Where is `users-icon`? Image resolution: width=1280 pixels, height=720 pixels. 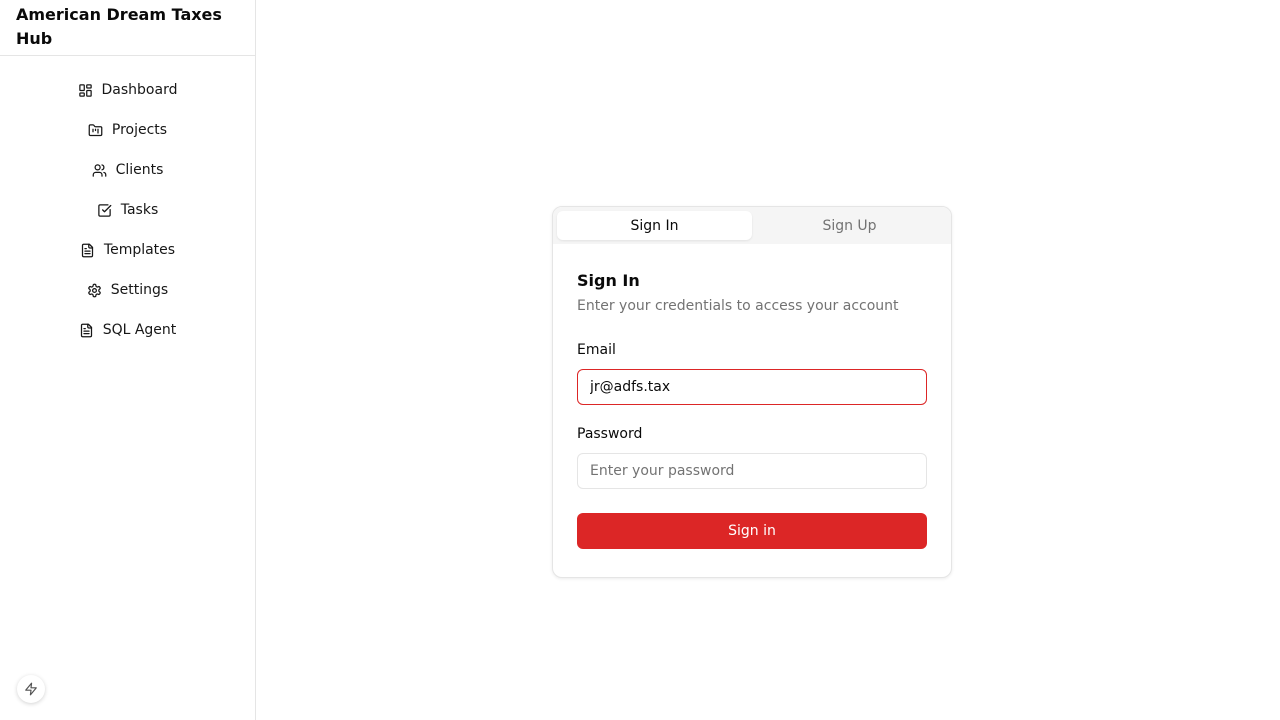 users-icon is located at coordinates (100, 170).